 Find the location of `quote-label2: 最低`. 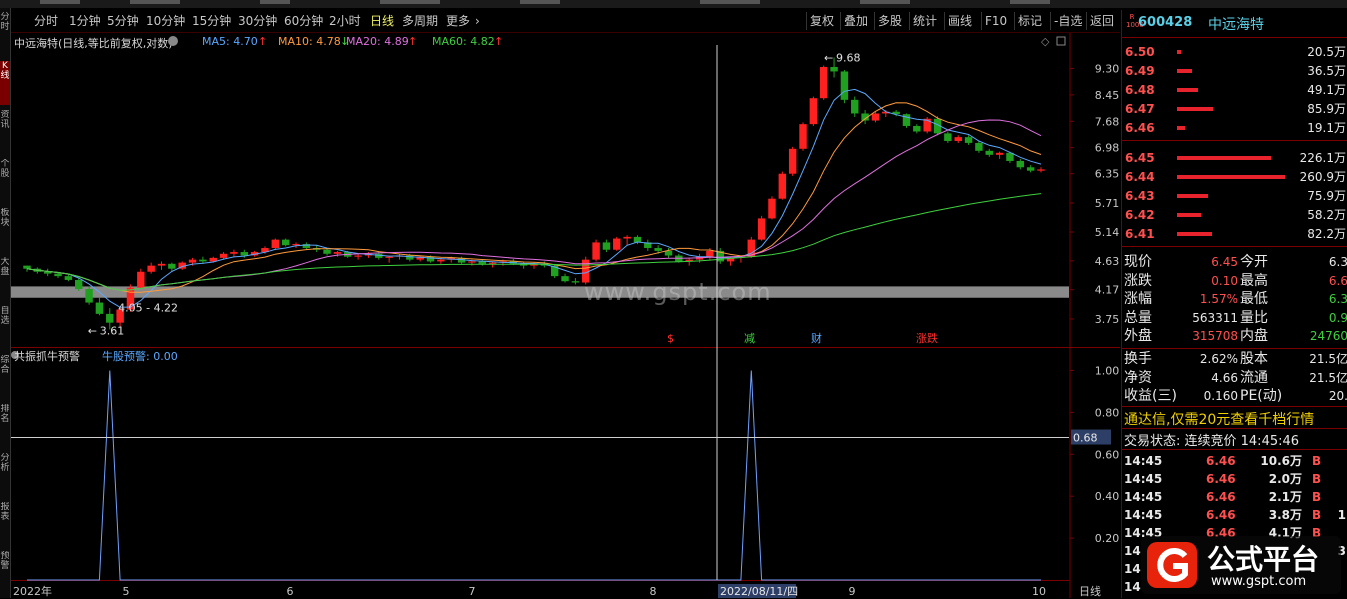

quote-label2: 最低 is located at coordinates (1254, 299).